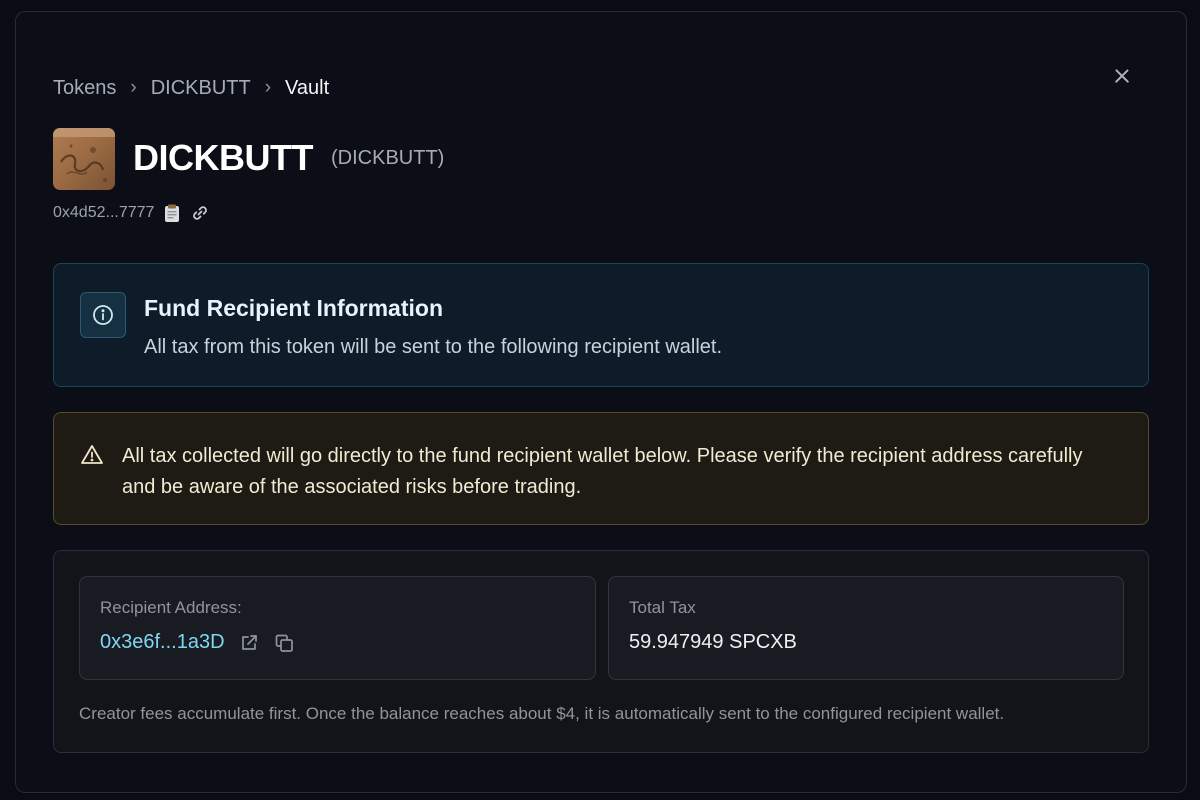 This screenshot has width=1200, height=800. I want to click on copy-icon, so click(284, 643).